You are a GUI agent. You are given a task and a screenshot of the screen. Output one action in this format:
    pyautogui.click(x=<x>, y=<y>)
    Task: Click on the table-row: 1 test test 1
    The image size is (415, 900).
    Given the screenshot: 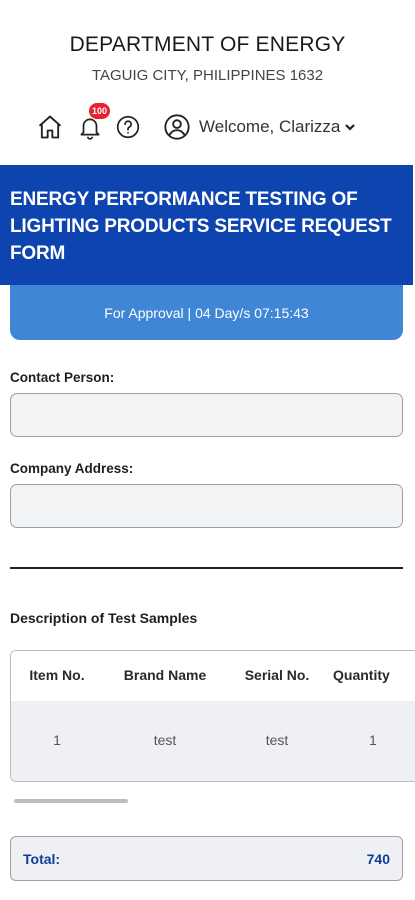 What is the action you would take?
    pyautogui.click(x=213, y=741)
    